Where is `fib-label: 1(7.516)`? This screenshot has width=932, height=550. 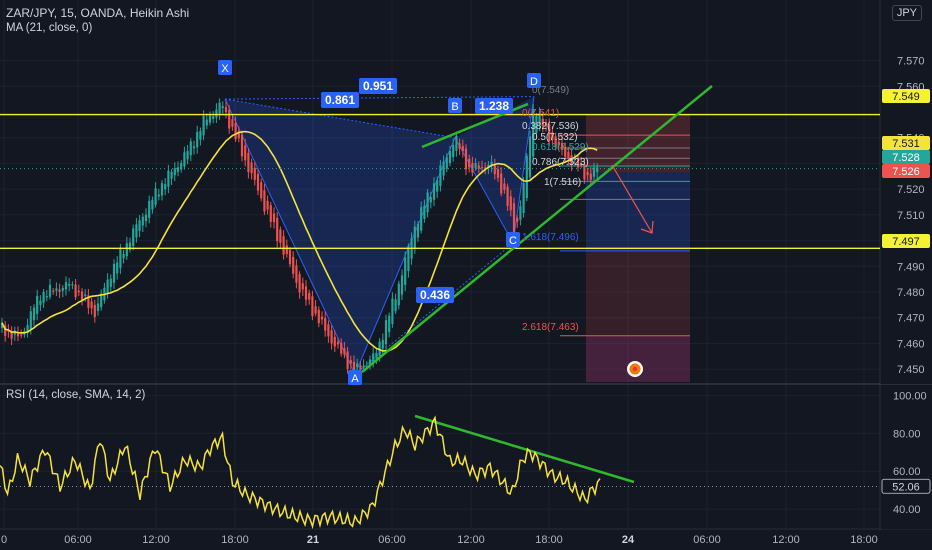 fib-label: 1(7.516) is located at coordinates (562, 182).